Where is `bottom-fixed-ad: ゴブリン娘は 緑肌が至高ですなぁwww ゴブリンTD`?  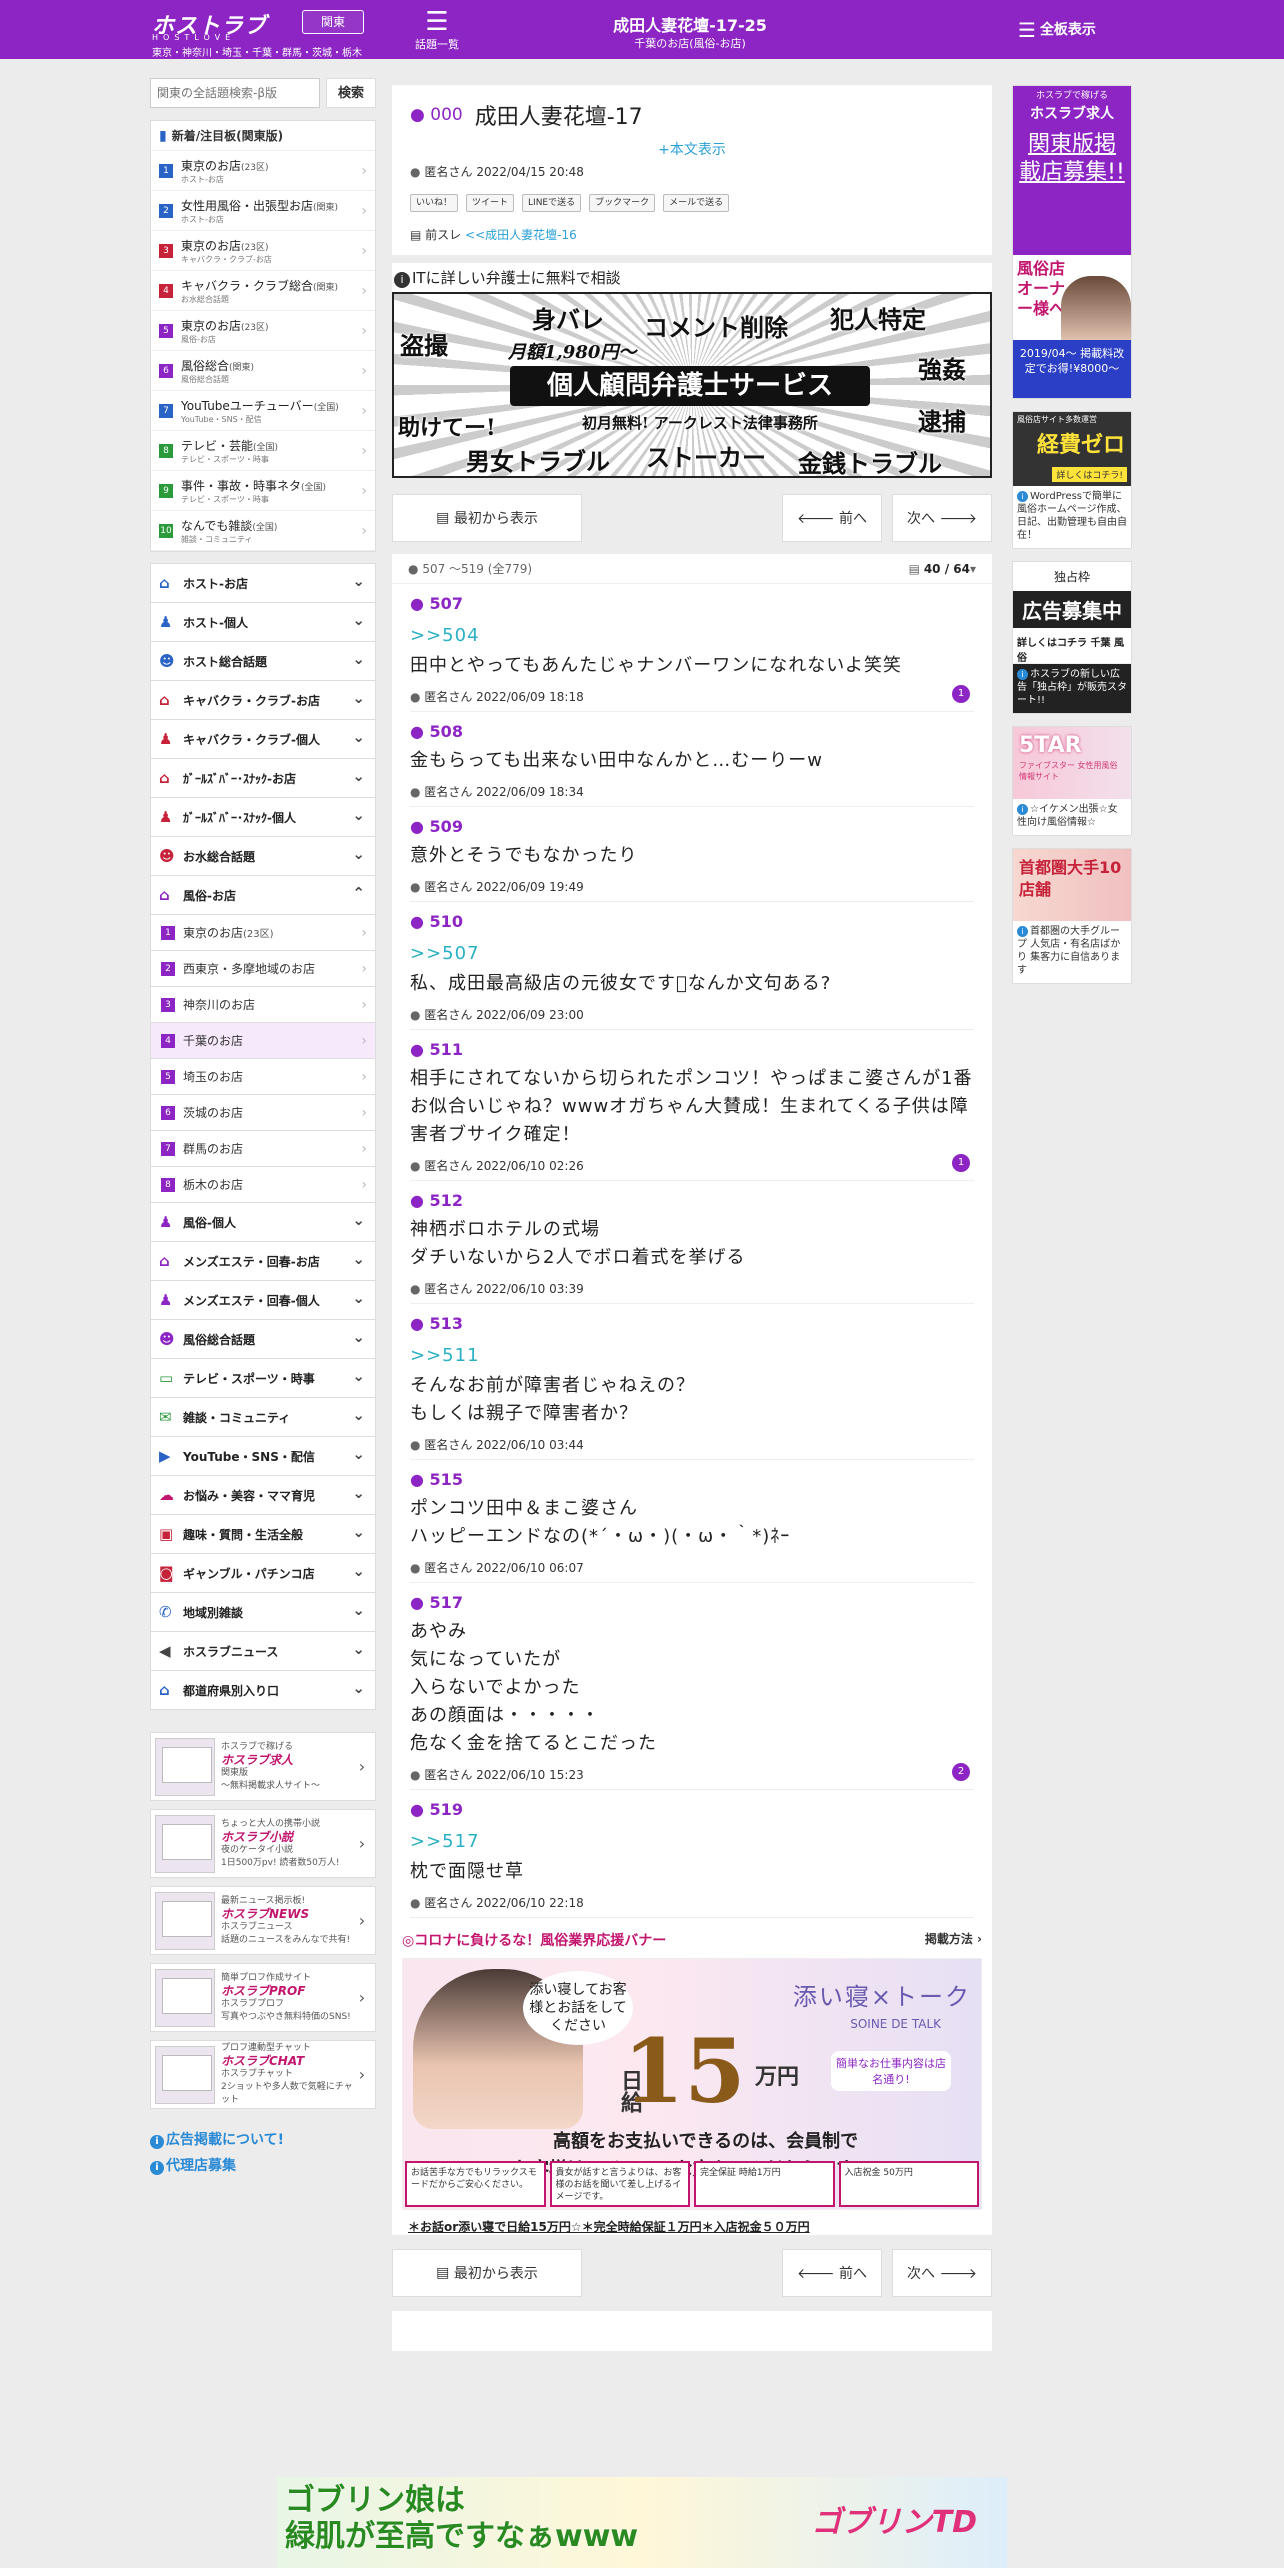 bottom-fixed-ad: ゴブリン娘は 緑肌が至高ですなぁwww ゴブリンTD is located at coordinates (642, 2522).